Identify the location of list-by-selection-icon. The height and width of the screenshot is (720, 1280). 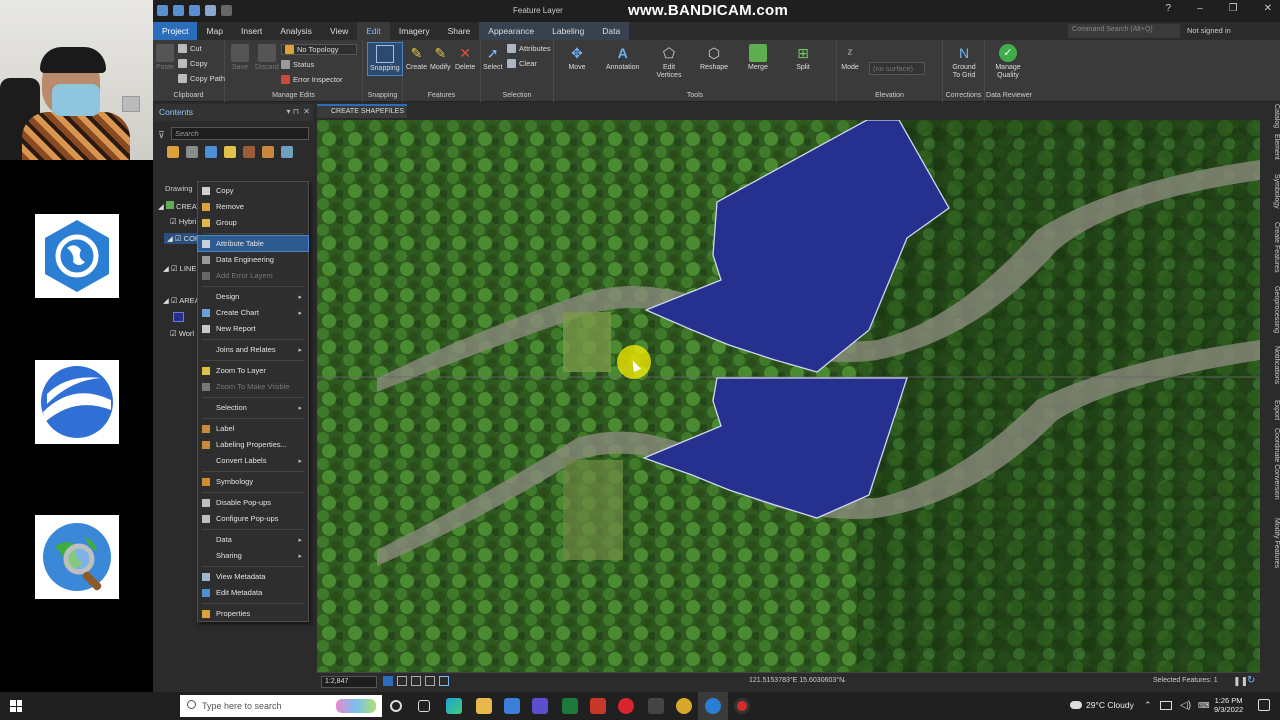
(211, 152).